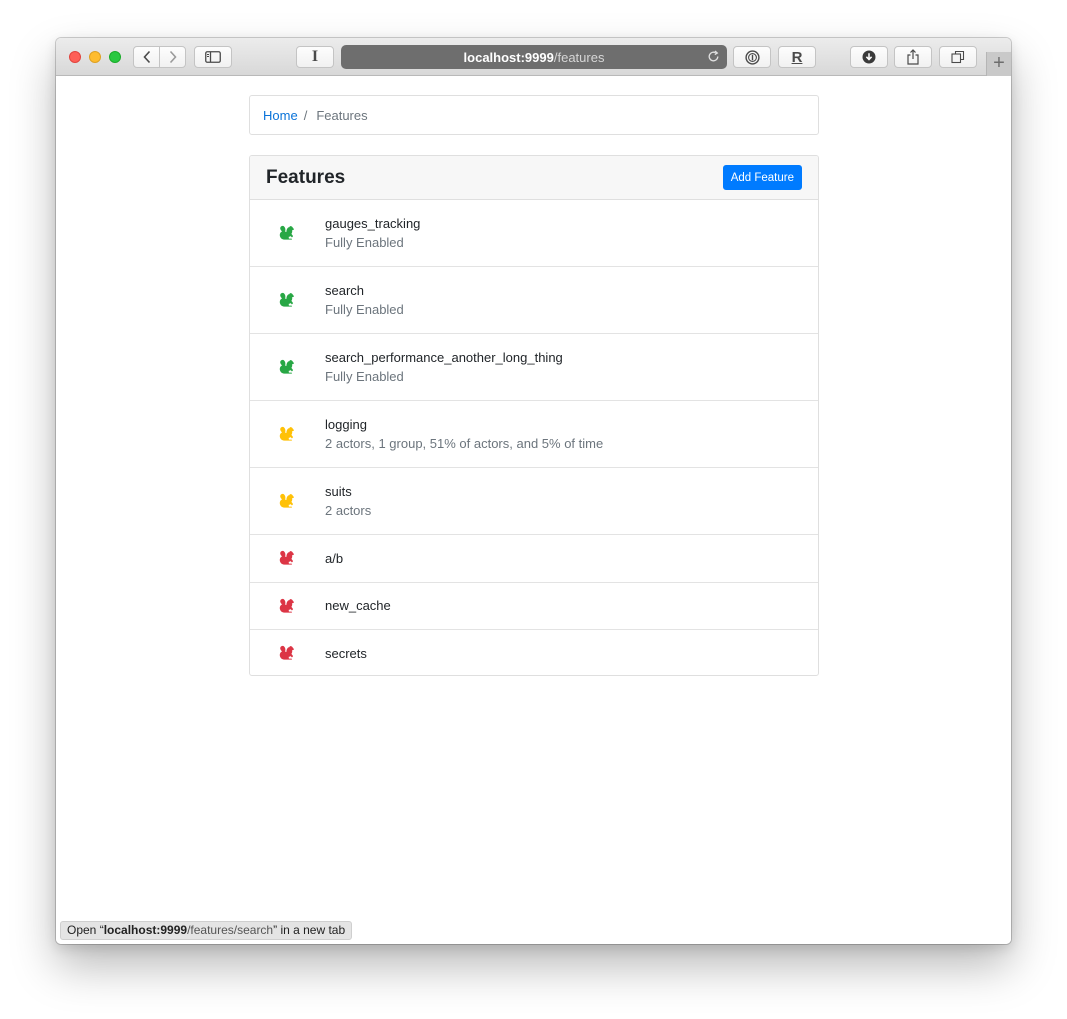 The image size is (1067, 1019). What do you see at coordinates (534, 501) in the screenshot?
I see `feature-row: suits 2 actors` at bounding box center [534, 501].